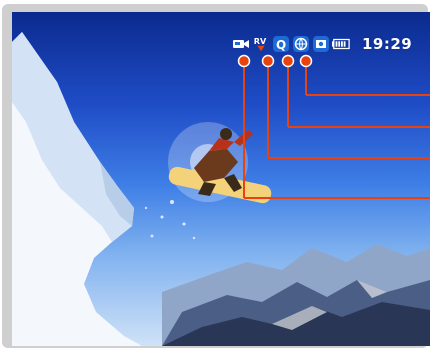  Describe the element at coordinates (301, 44) in the screenshot. I see `globe-icon` at that location.